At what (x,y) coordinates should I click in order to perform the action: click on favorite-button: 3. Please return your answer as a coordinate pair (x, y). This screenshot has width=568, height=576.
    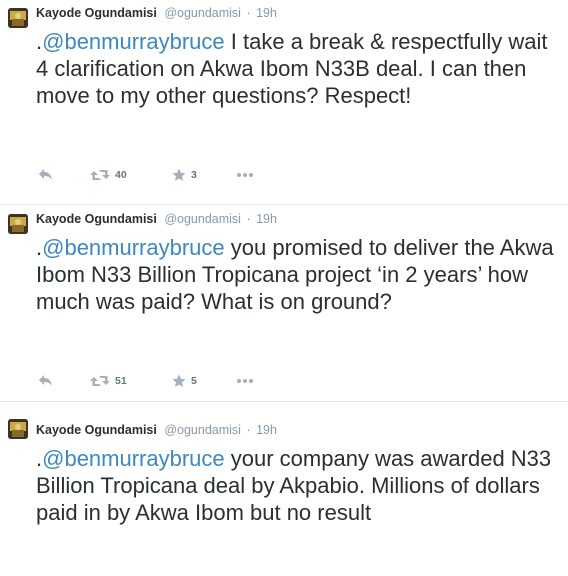
    Looking at the image, I should click on (184, 175).